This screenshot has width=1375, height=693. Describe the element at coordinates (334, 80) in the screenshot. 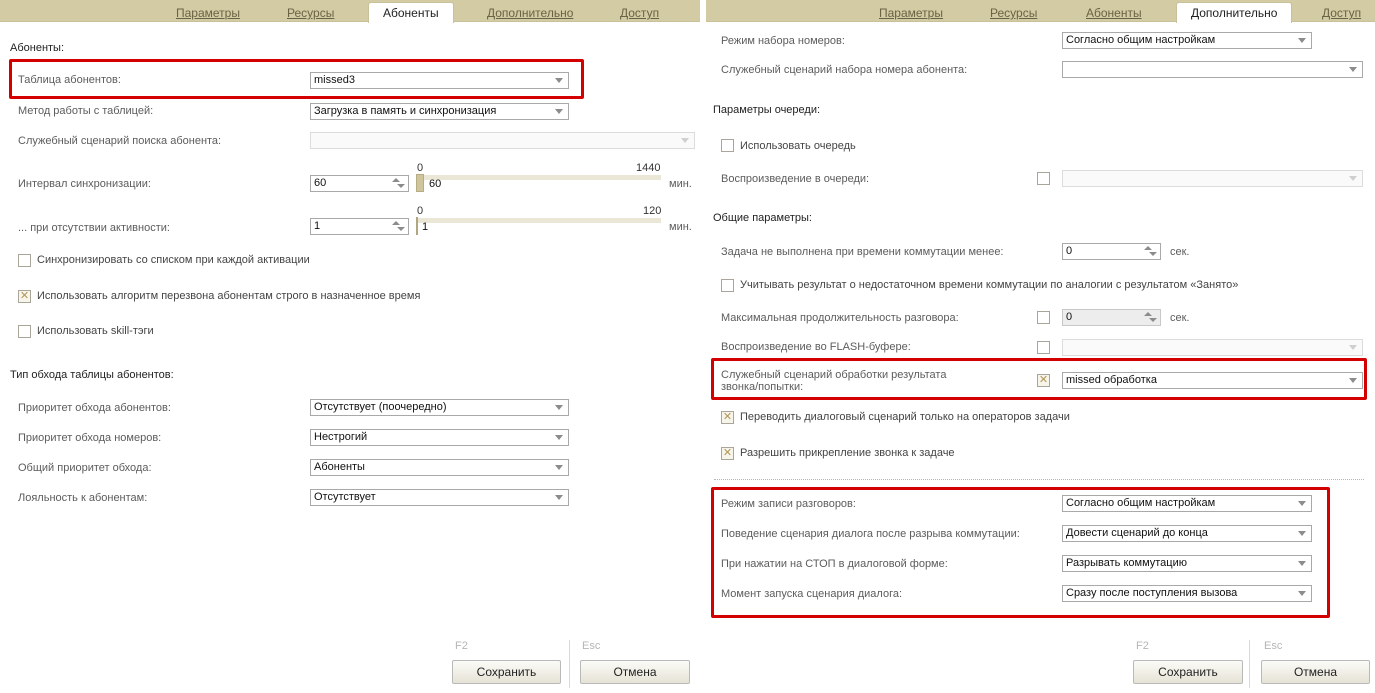

I see `subscriber-table-value: missed3` at that location.